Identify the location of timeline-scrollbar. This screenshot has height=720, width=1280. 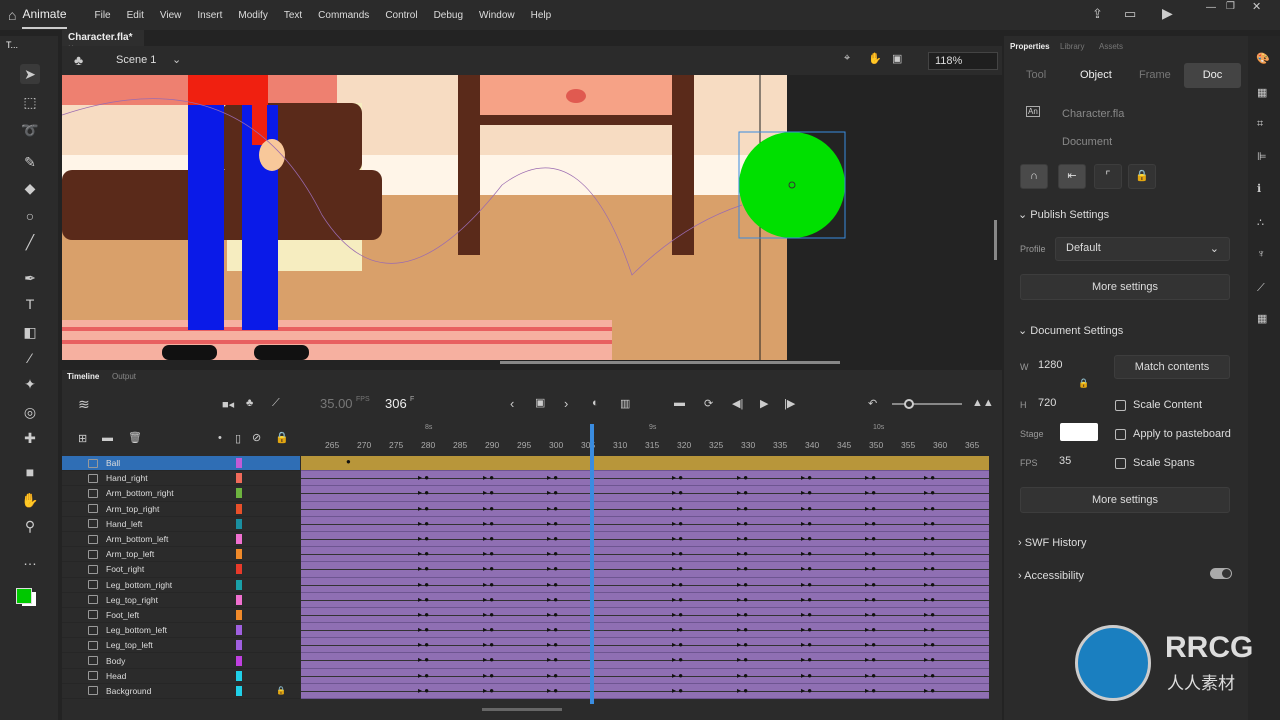
(522, 709).